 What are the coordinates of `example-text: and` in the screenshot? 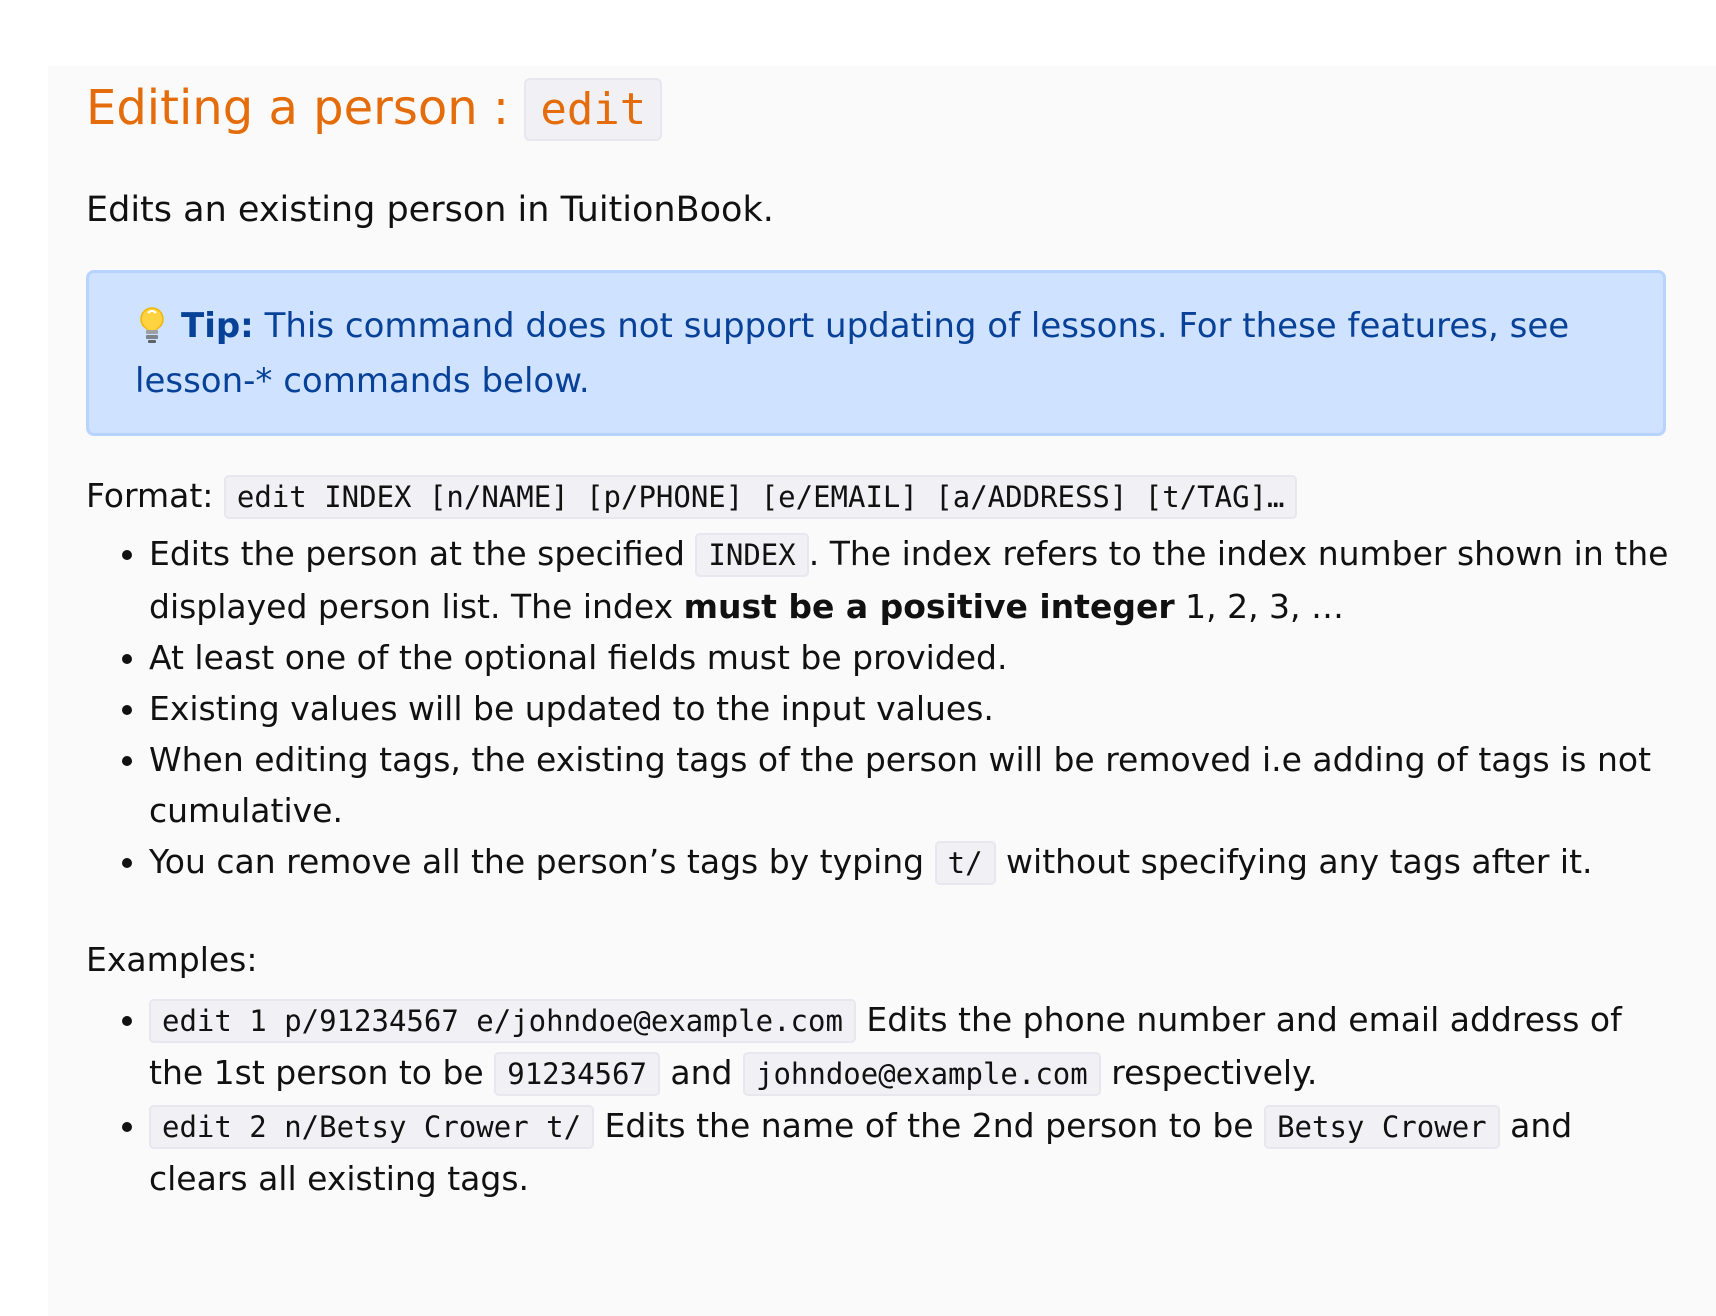 It's located at (701, 1072).